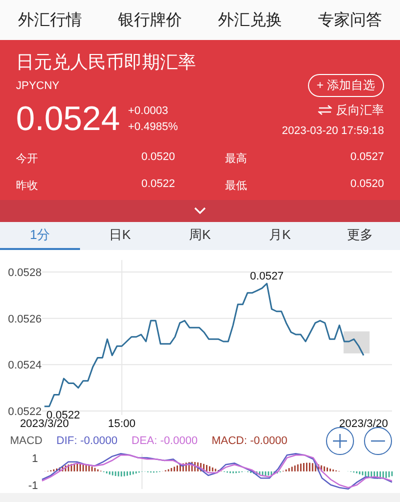  Describe the element at coordinates (106, 62) in the screenshot. I see `quote-title: 日元兑人民币即期汇率` at that location.